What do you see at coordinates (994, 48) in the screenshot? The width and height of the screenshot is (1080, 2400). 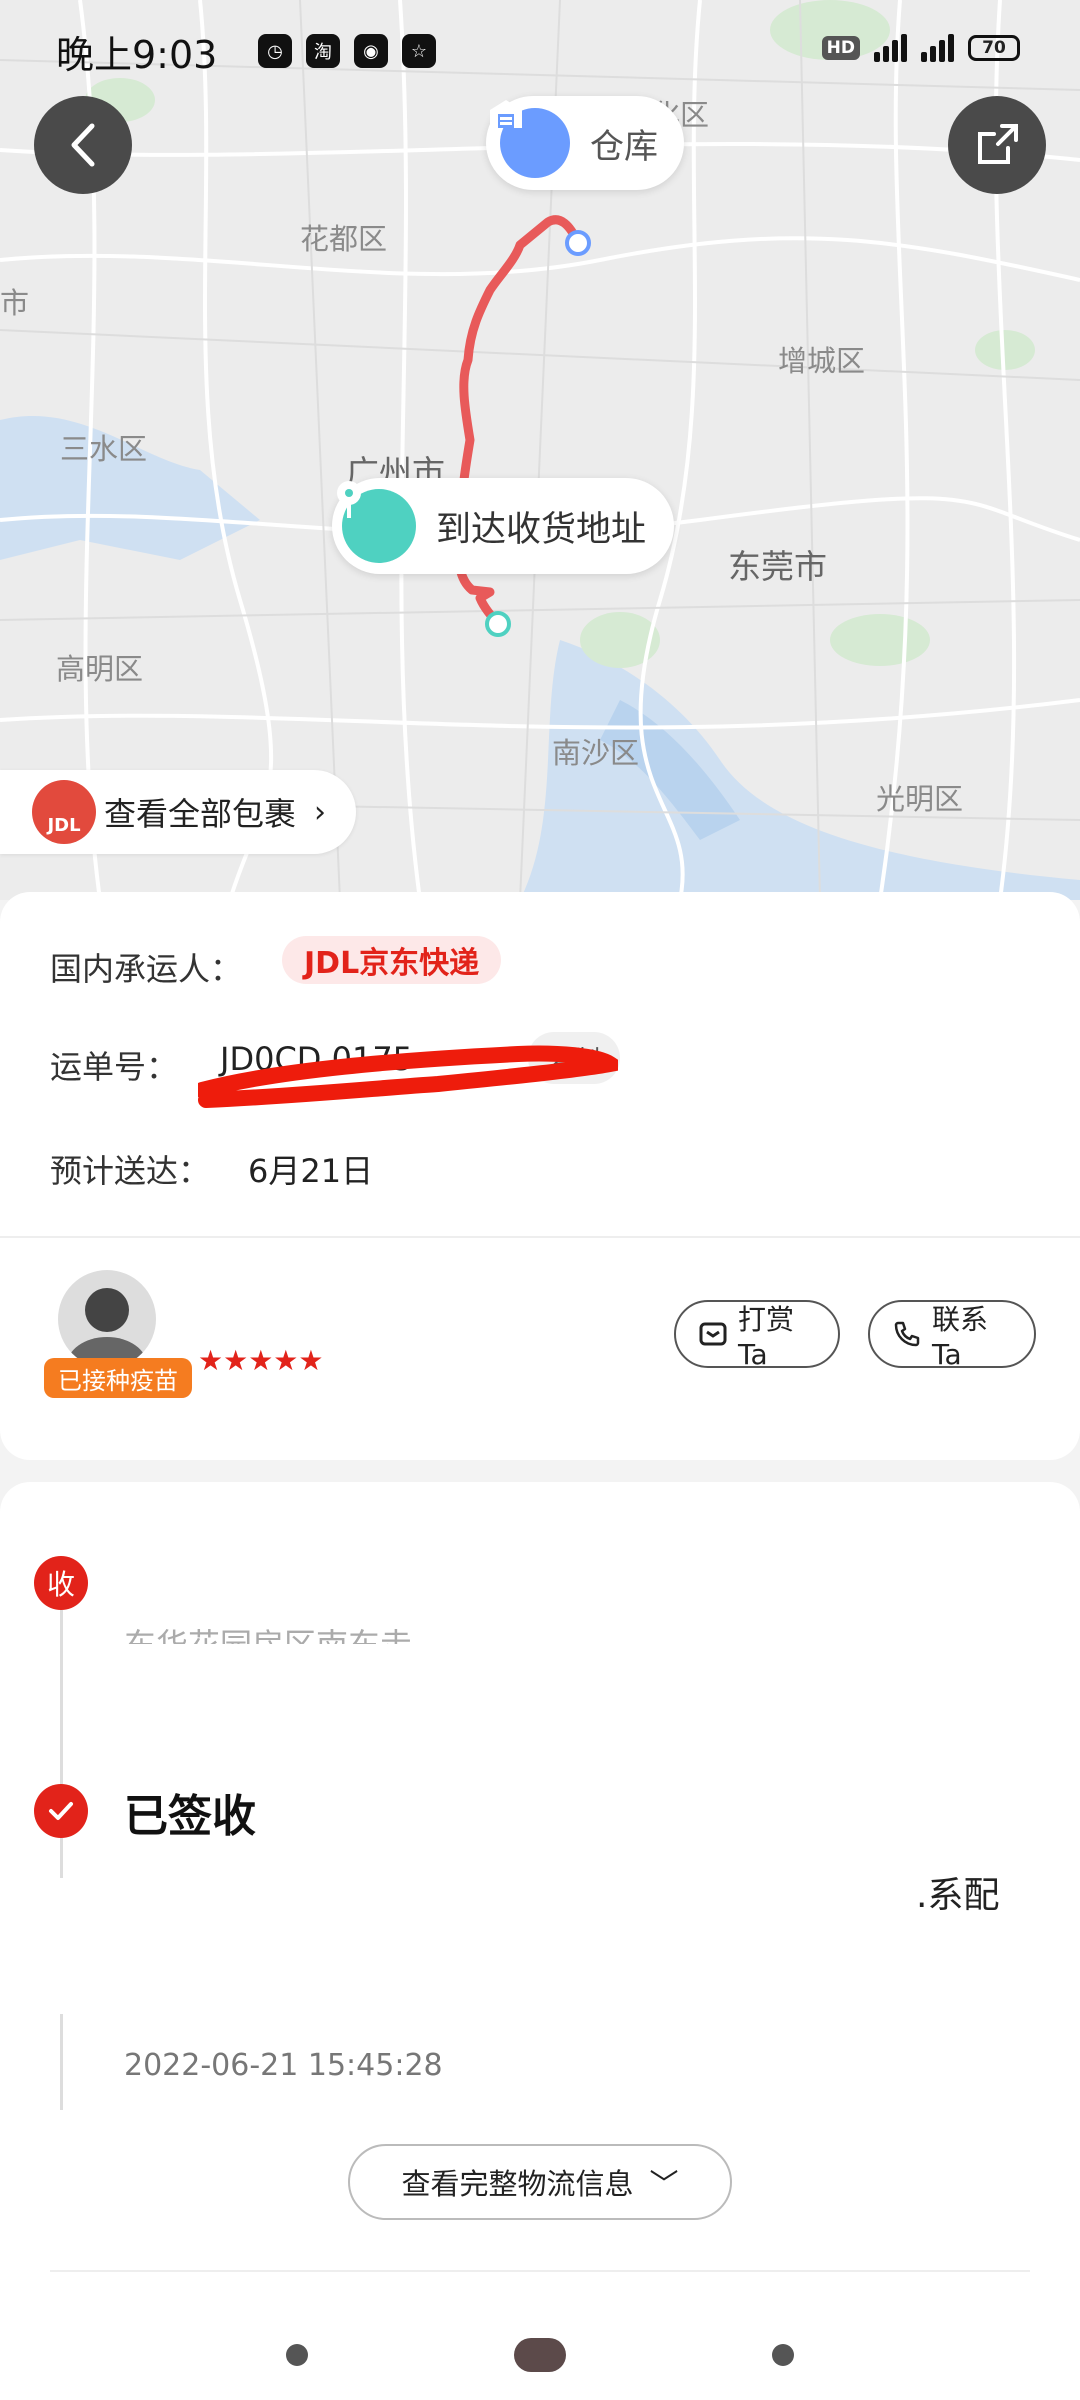 I see `battery-icon: 70` at bounding box center [994, 48].